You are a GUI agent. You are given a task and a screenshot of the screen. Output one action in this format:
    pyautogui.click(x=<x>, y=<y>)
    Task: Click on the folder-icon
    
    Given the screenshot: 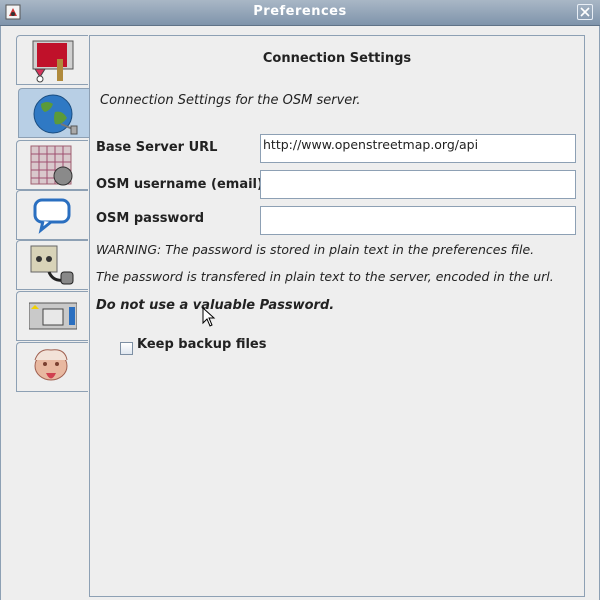 What is the action you would take?
    pyautogui.click(x=53, y=316)
    